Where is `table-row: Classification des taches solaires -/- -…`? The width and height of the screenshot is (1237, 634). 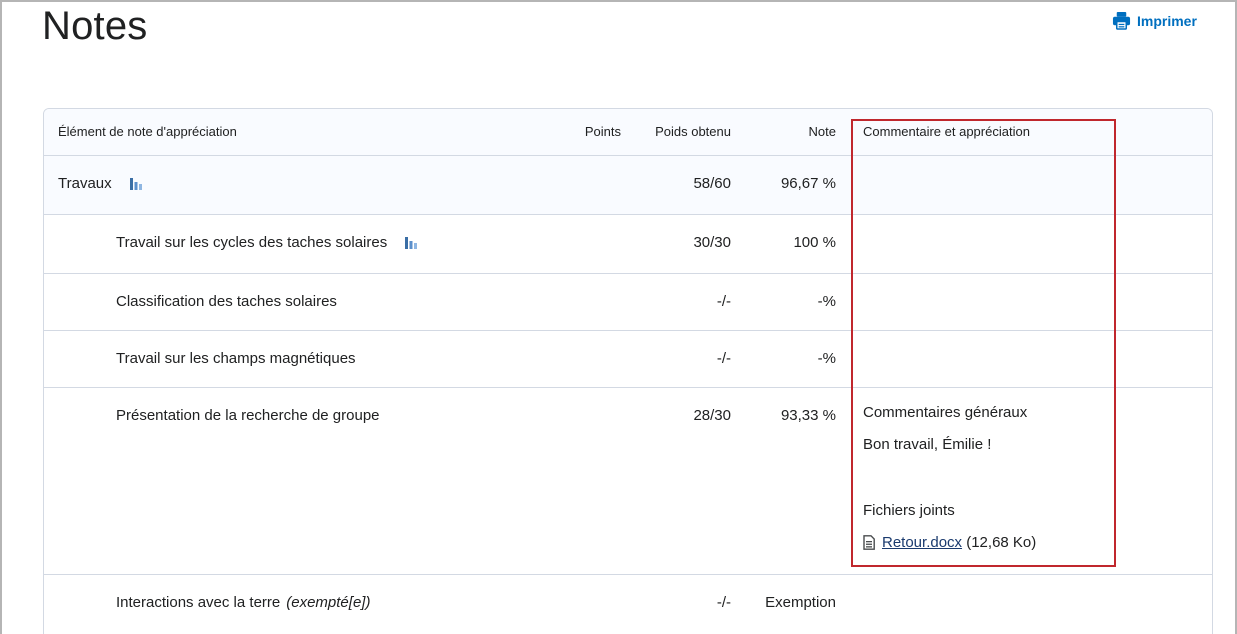 table-row: Classification des taches solaires -/- -… is located at coordinates (628, 302).